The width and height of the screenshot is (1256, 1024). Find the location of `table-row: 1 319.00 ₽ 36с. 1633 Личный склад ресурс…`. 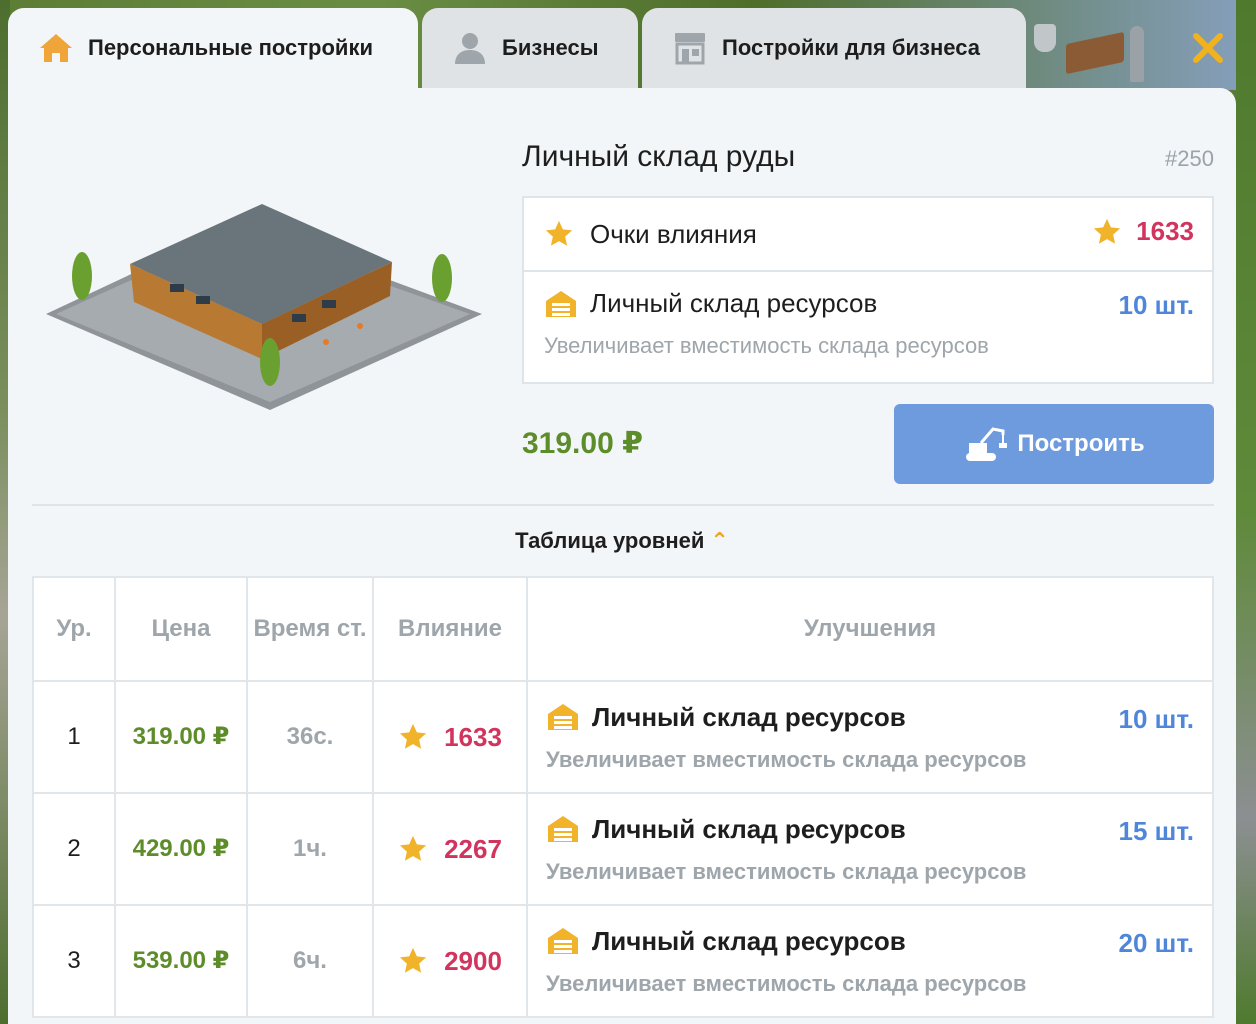

table-row: 1 319.00 ₽ 36с. 1633 Личный склад ресурс… is located at coordinates (623, 737).